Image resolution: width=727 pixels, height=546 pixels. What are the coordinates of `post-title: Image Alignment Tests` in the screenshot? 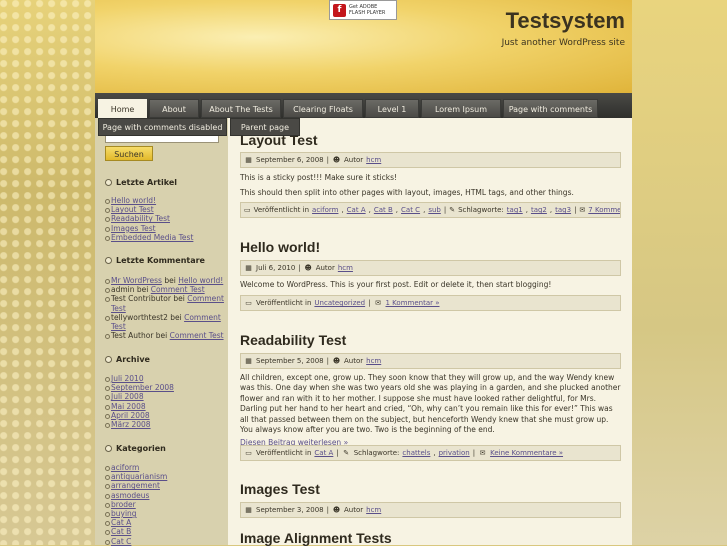 It's located at (316, 538).